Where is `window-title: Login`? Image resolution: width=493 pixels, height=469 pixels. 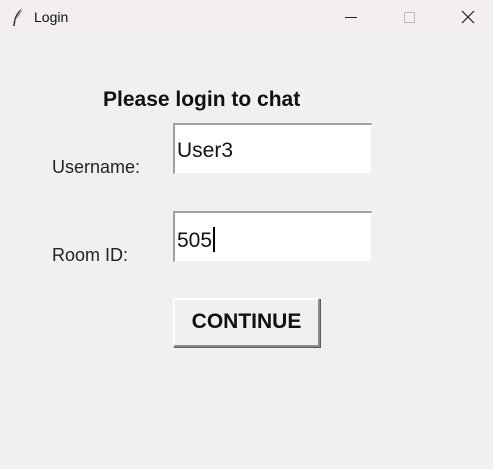
window-title: Login is located at coordinates (51, 17).